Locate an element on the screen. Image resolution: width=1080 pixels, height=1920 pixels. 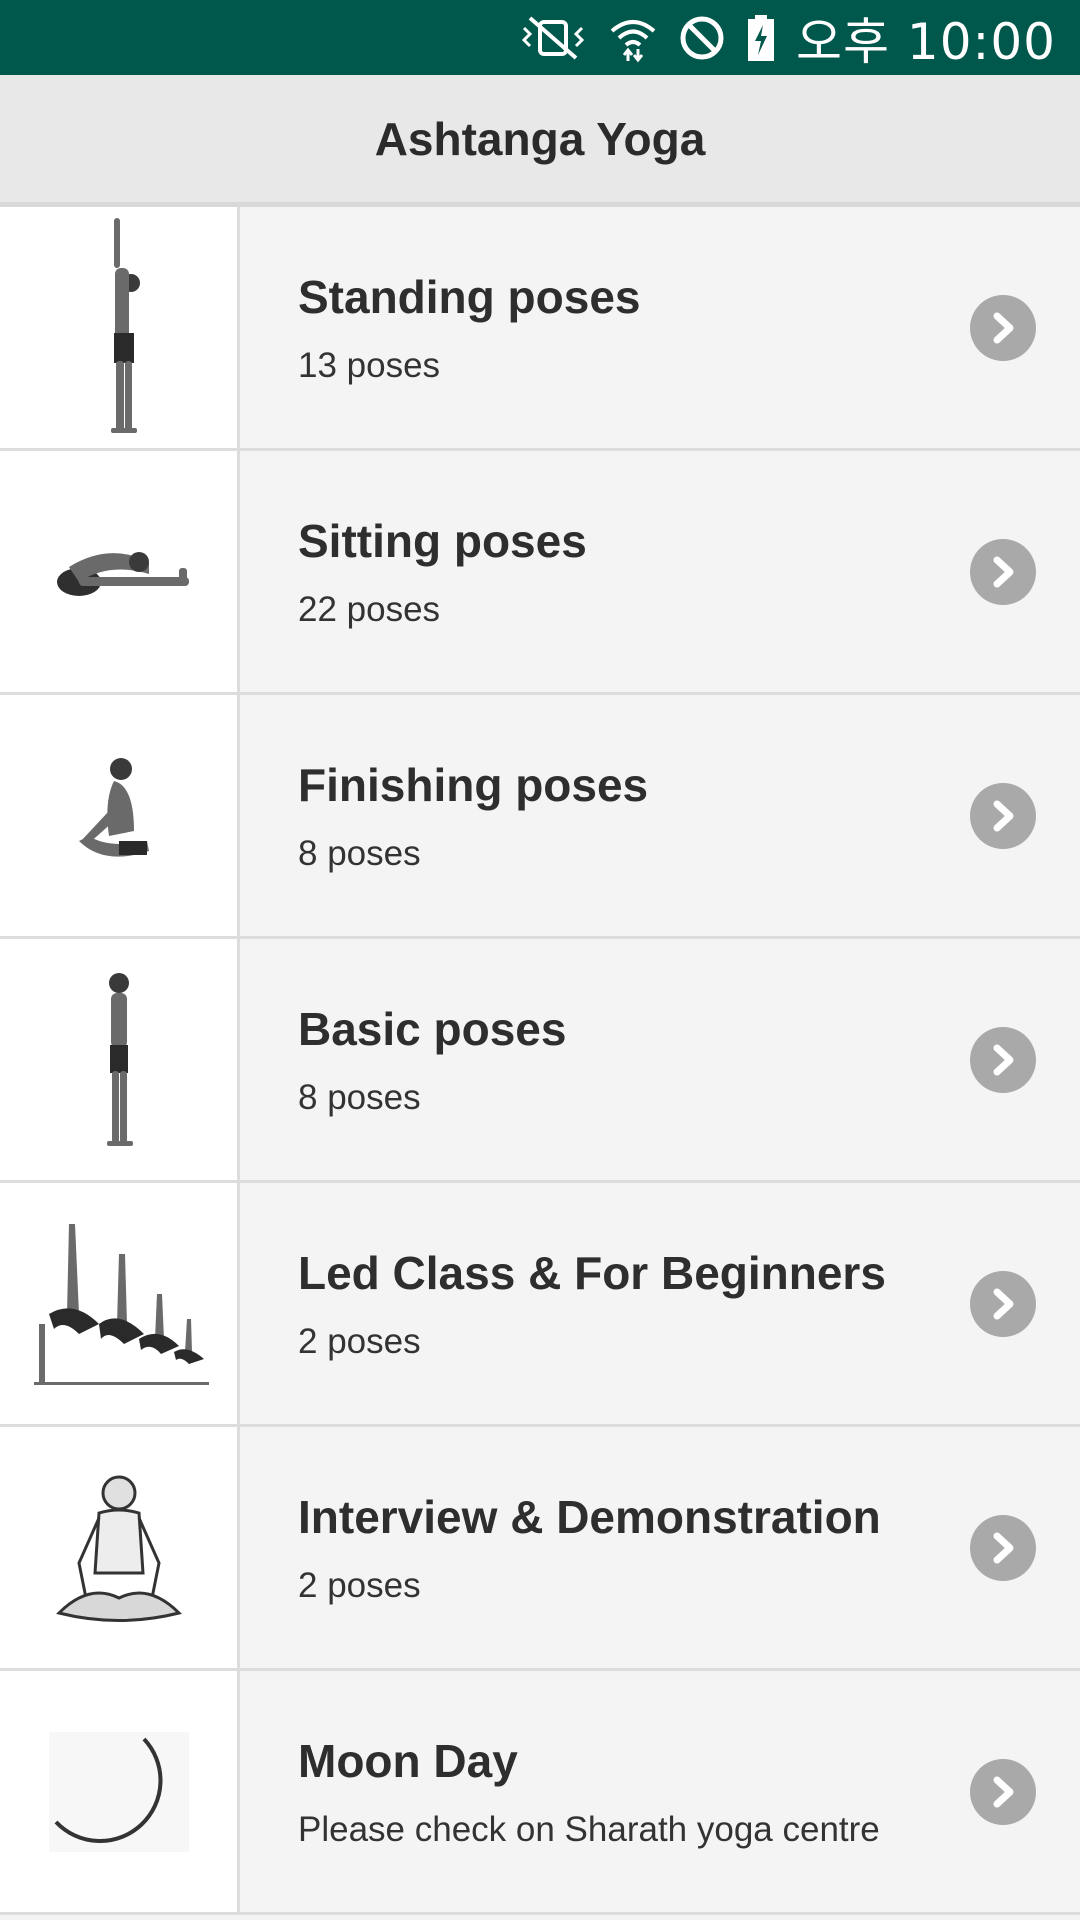
wifi-icon is located at coordinates (633, 38).